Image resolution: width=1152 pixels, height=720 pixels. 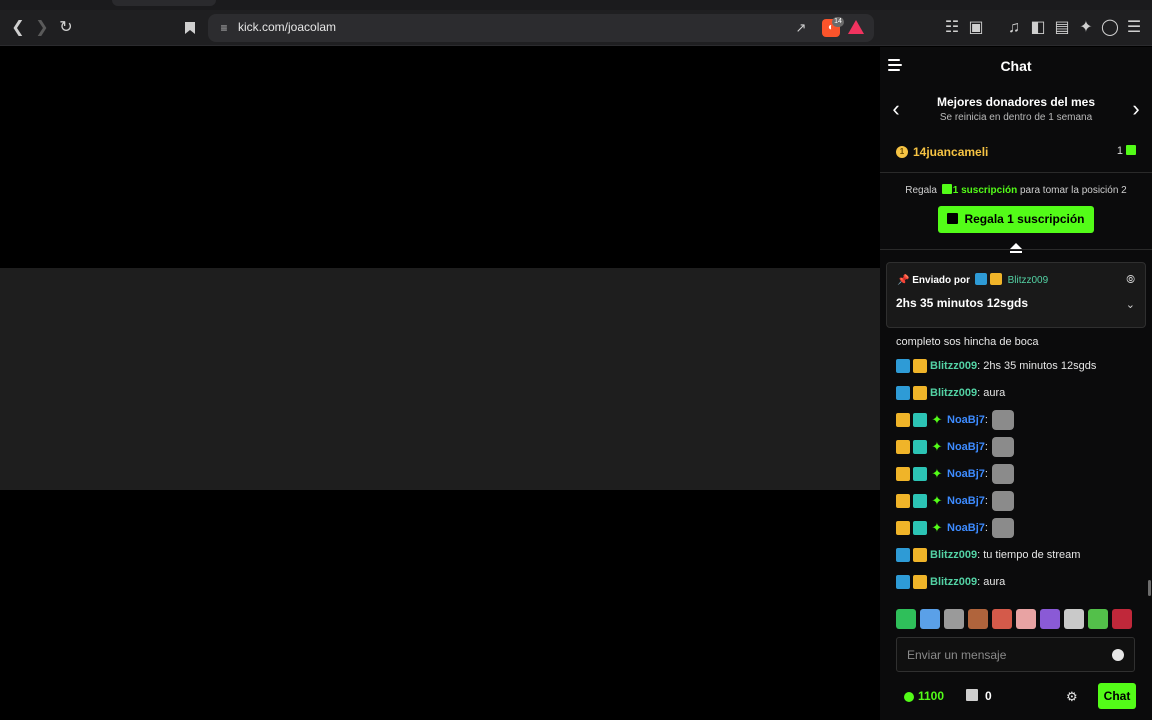 I want to click on gift-subscription-button: Regala 1 suscripción, so click(x=1016, y=219).